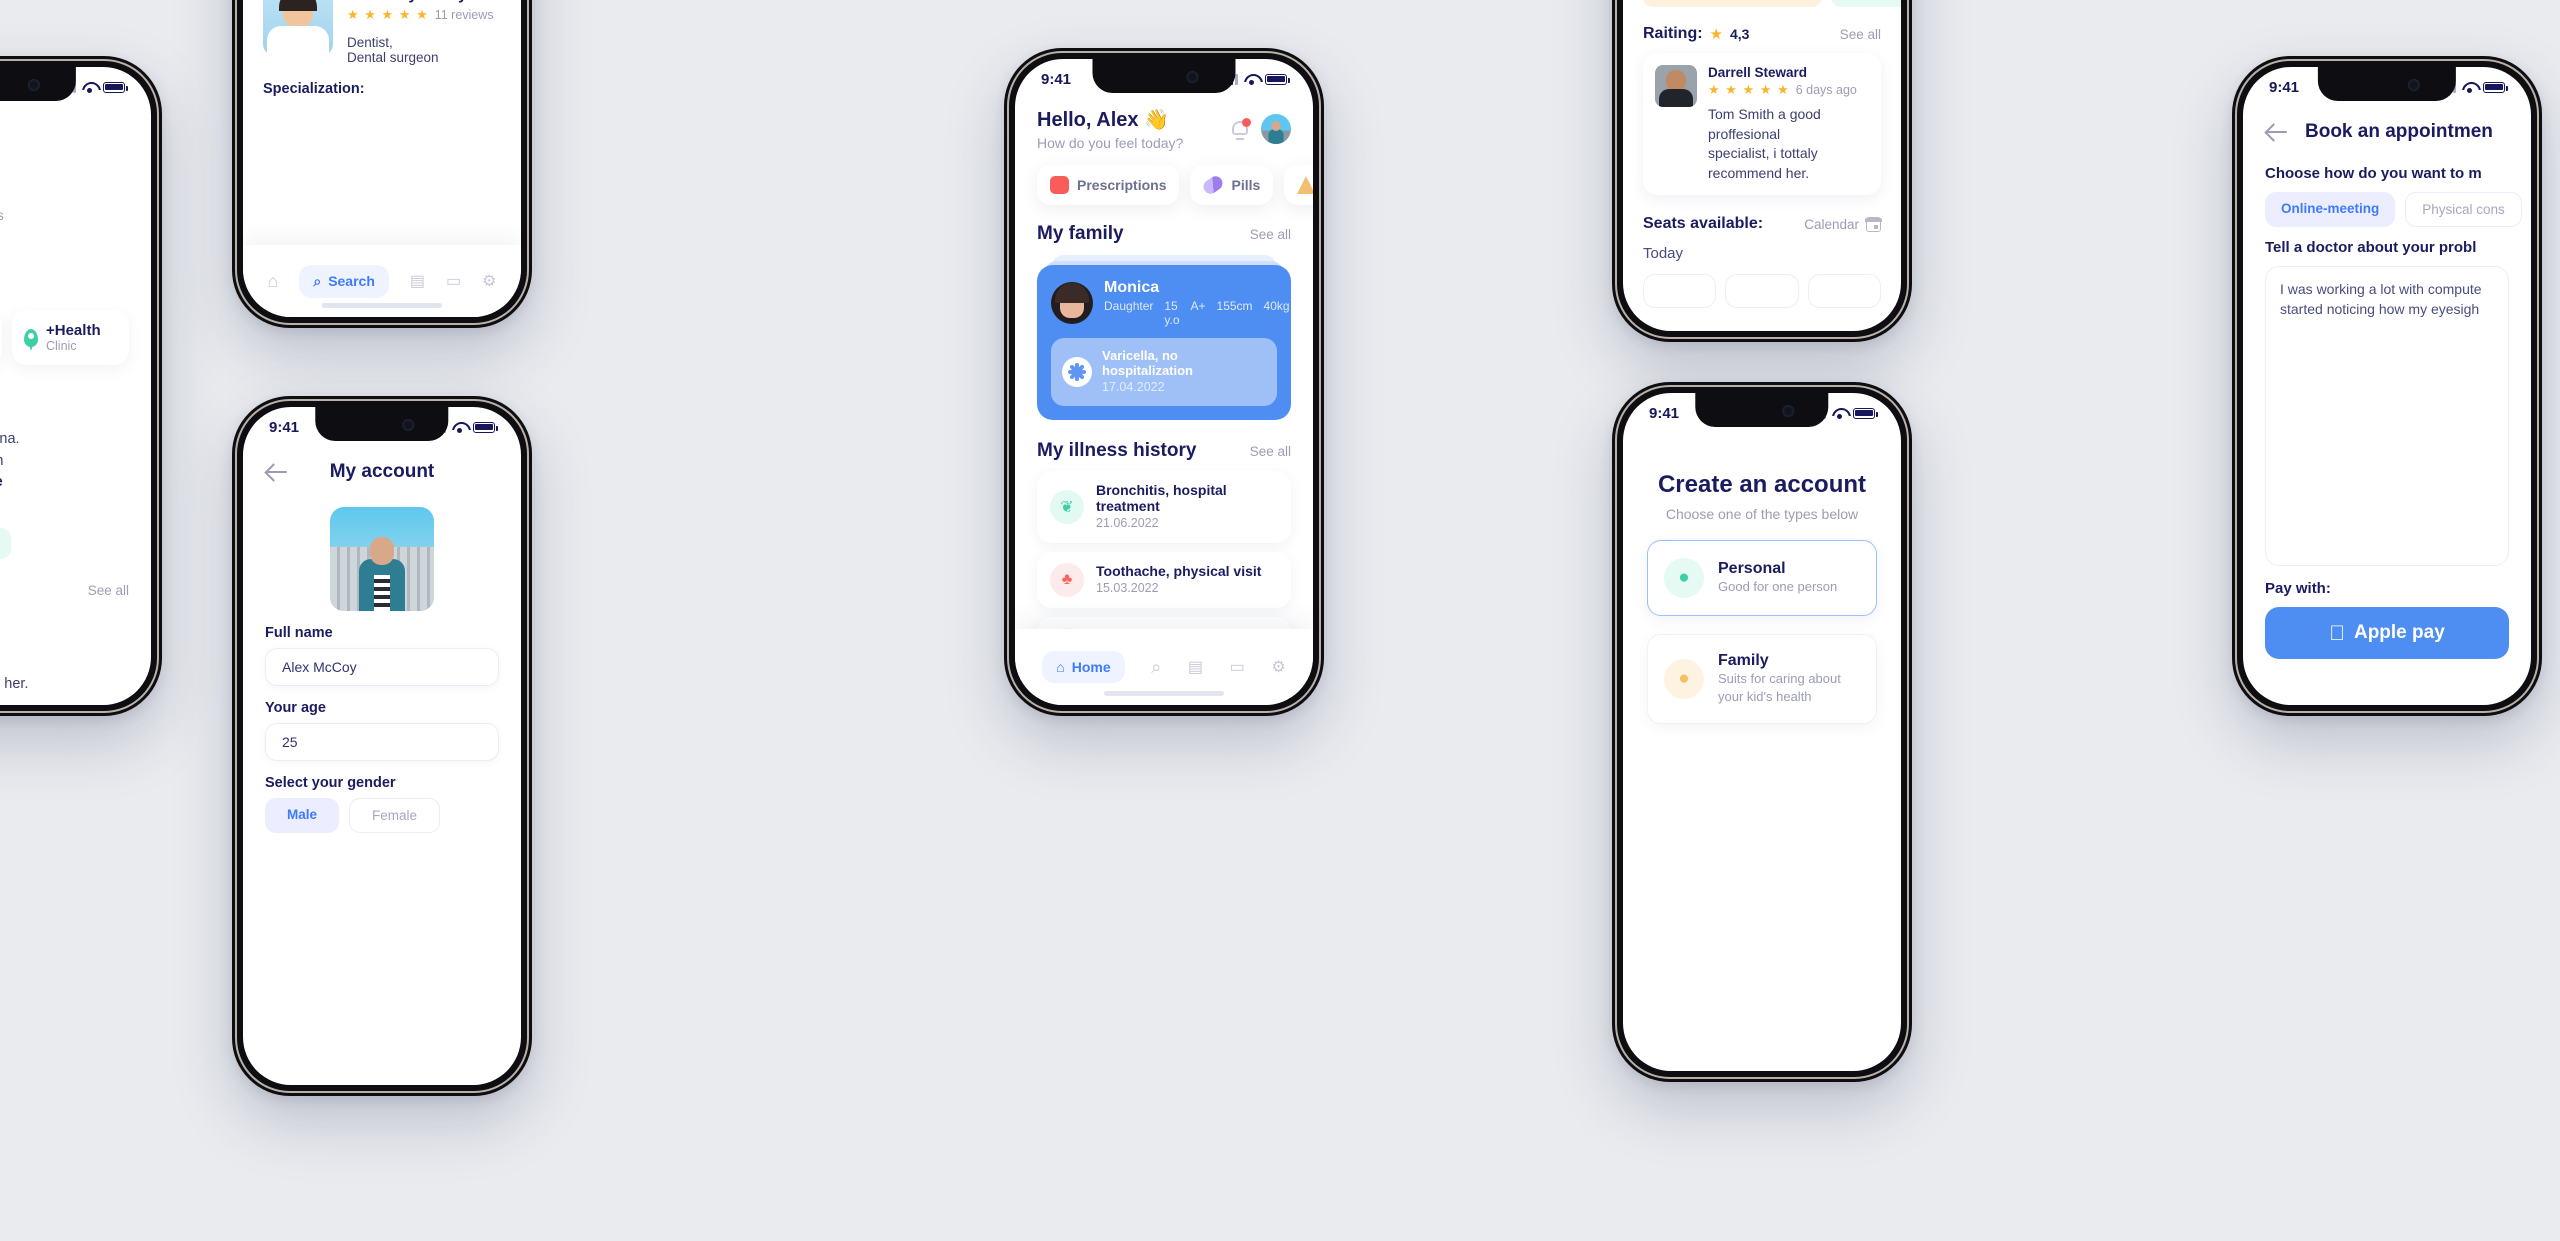 Image resolution: width=2560 pixels, height=1241 pixels. Describe the element at coordinates (1305, 185) in the screenshot. I see `flask-icon` at that location.